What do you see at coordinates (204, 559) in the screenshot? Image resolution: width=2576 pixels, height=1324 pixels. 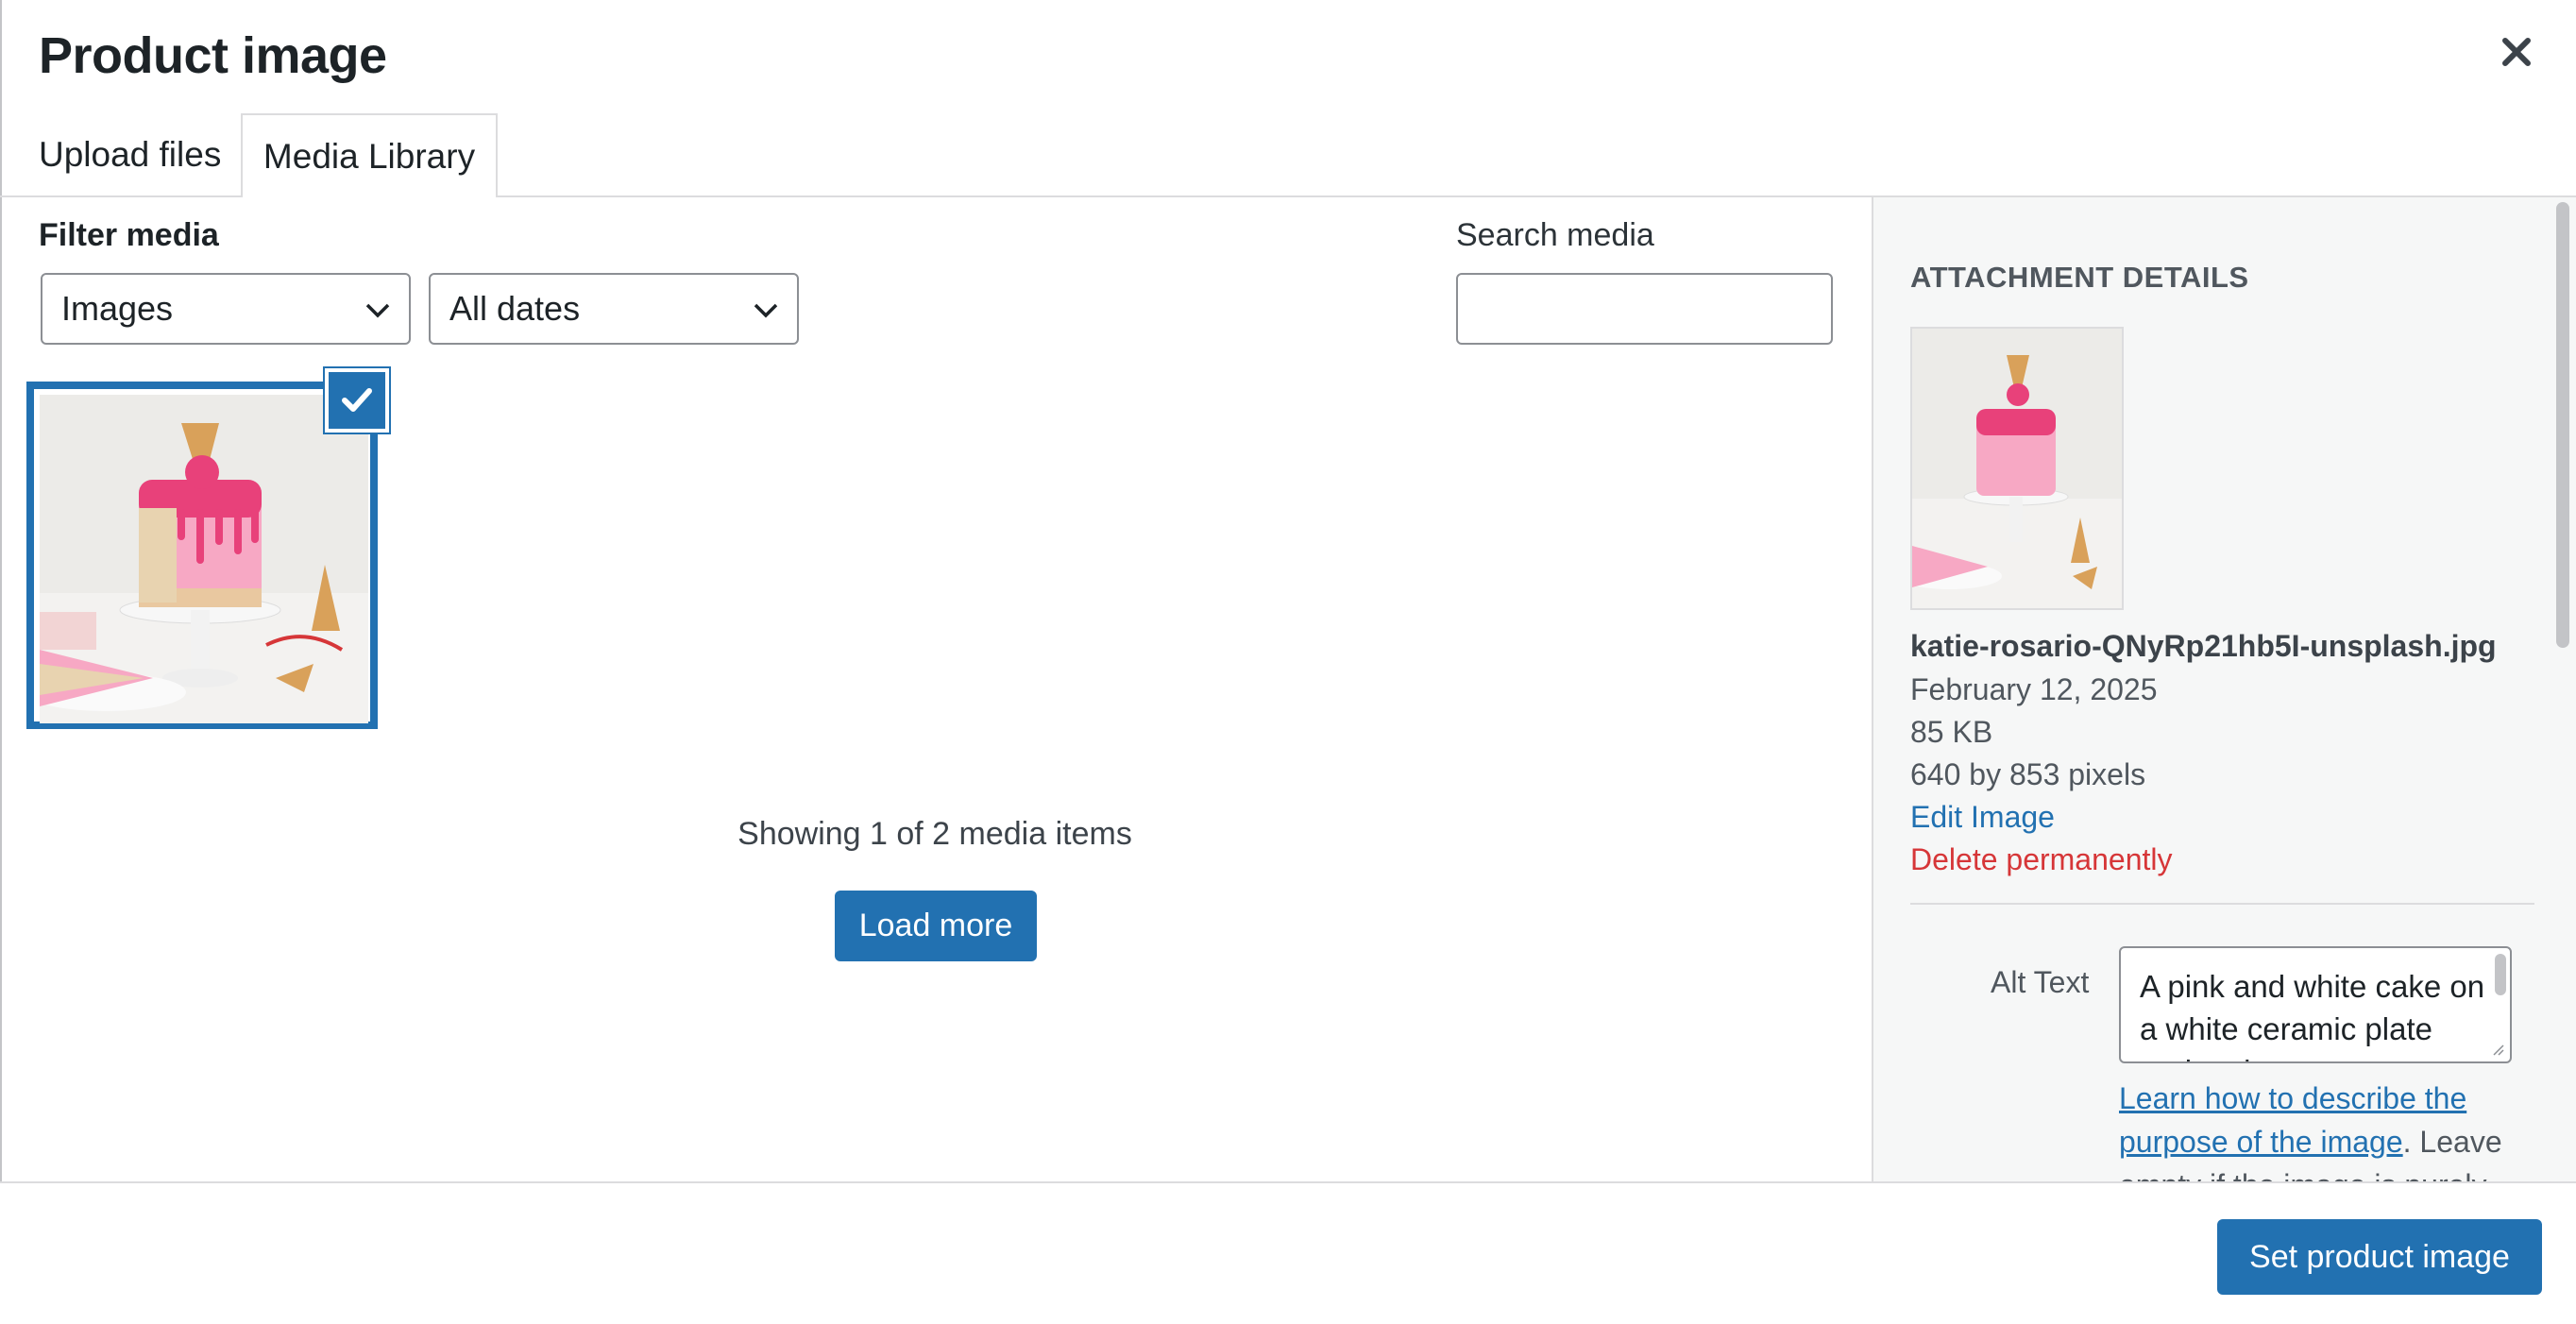 I see `cake-image` at bounding box center [204, 559].